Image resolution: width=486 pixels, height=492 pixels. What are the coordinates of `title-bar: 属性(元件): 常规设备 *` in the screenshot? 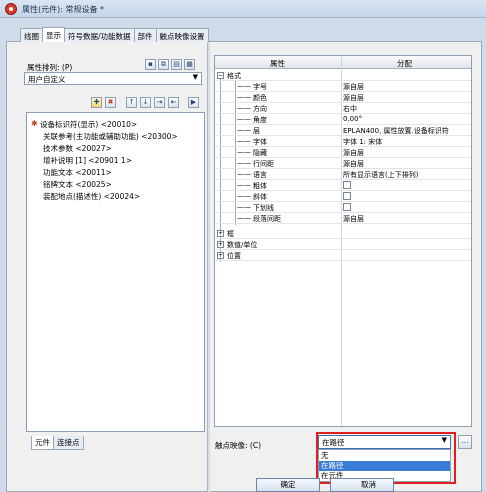 It's located at (243, 9).